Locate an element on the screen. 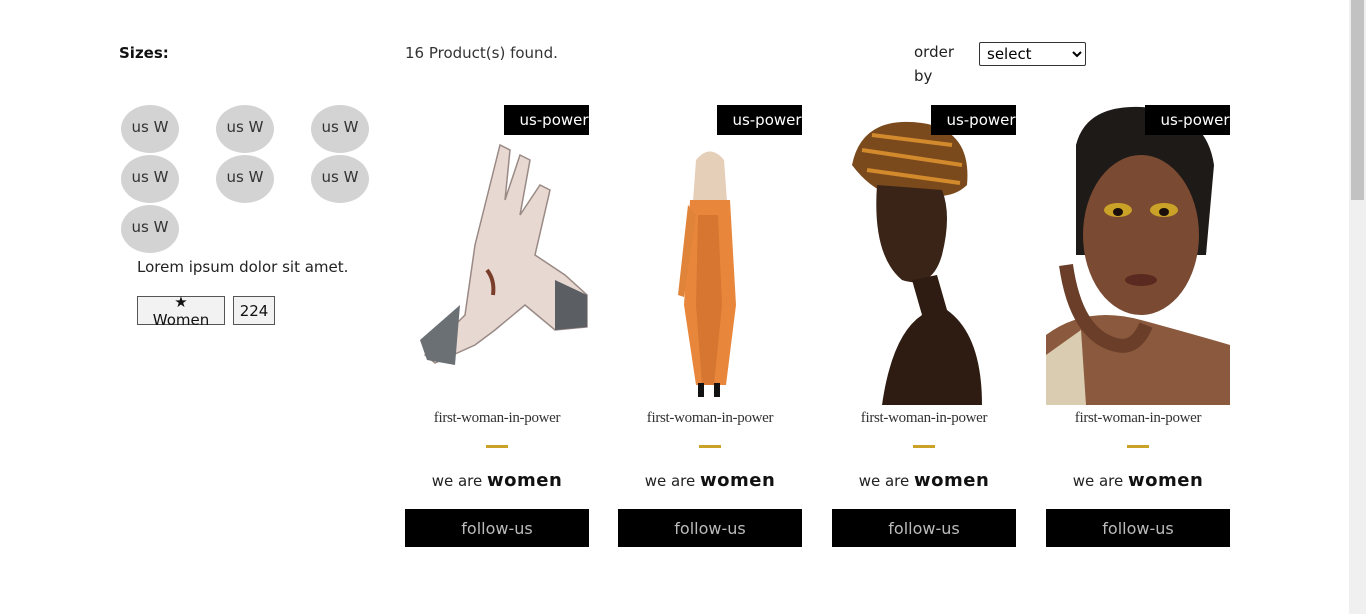 The image size is (1366, 614). clapping-hands-image is located at coordinates (504, 254).